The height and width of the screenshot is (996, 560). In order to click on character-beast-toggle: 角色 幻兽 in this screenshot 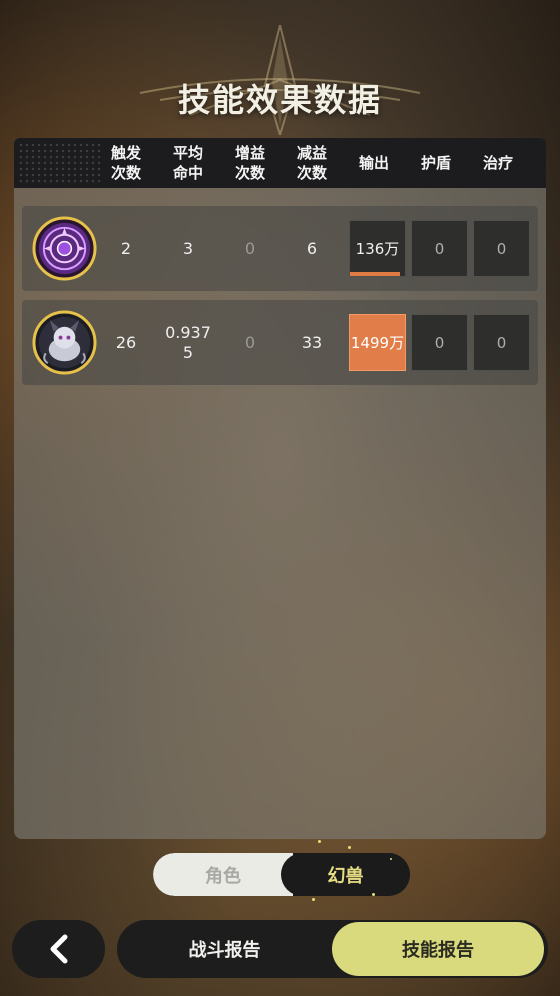, I will do `click(281, 874)`.